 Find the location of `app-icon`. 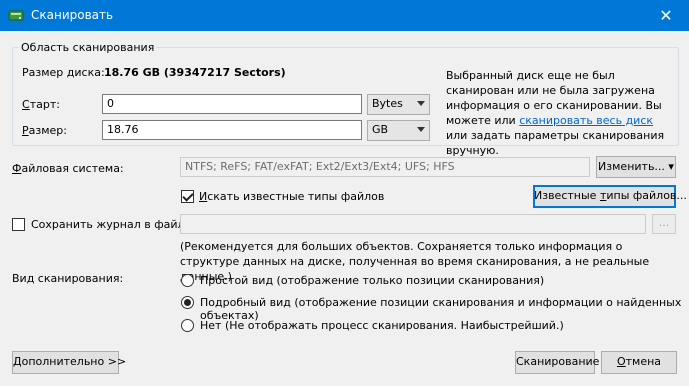

app-icon is located at coordinates (16, 15).